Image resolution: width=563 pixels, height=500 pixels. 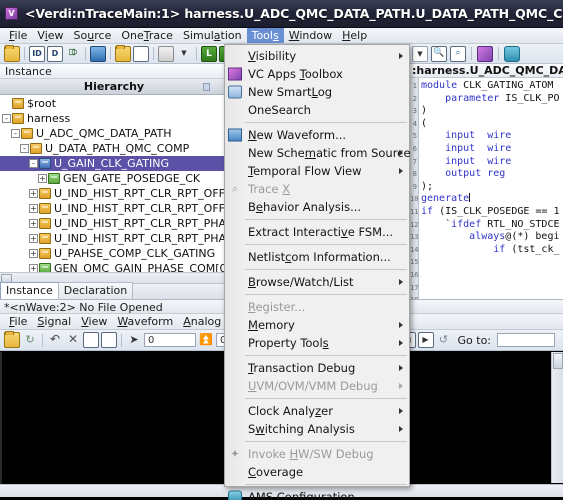 What do you see at coordinates (526, 340) in the screenshot?
I see `goto-input` at bounding box center [526, 340].